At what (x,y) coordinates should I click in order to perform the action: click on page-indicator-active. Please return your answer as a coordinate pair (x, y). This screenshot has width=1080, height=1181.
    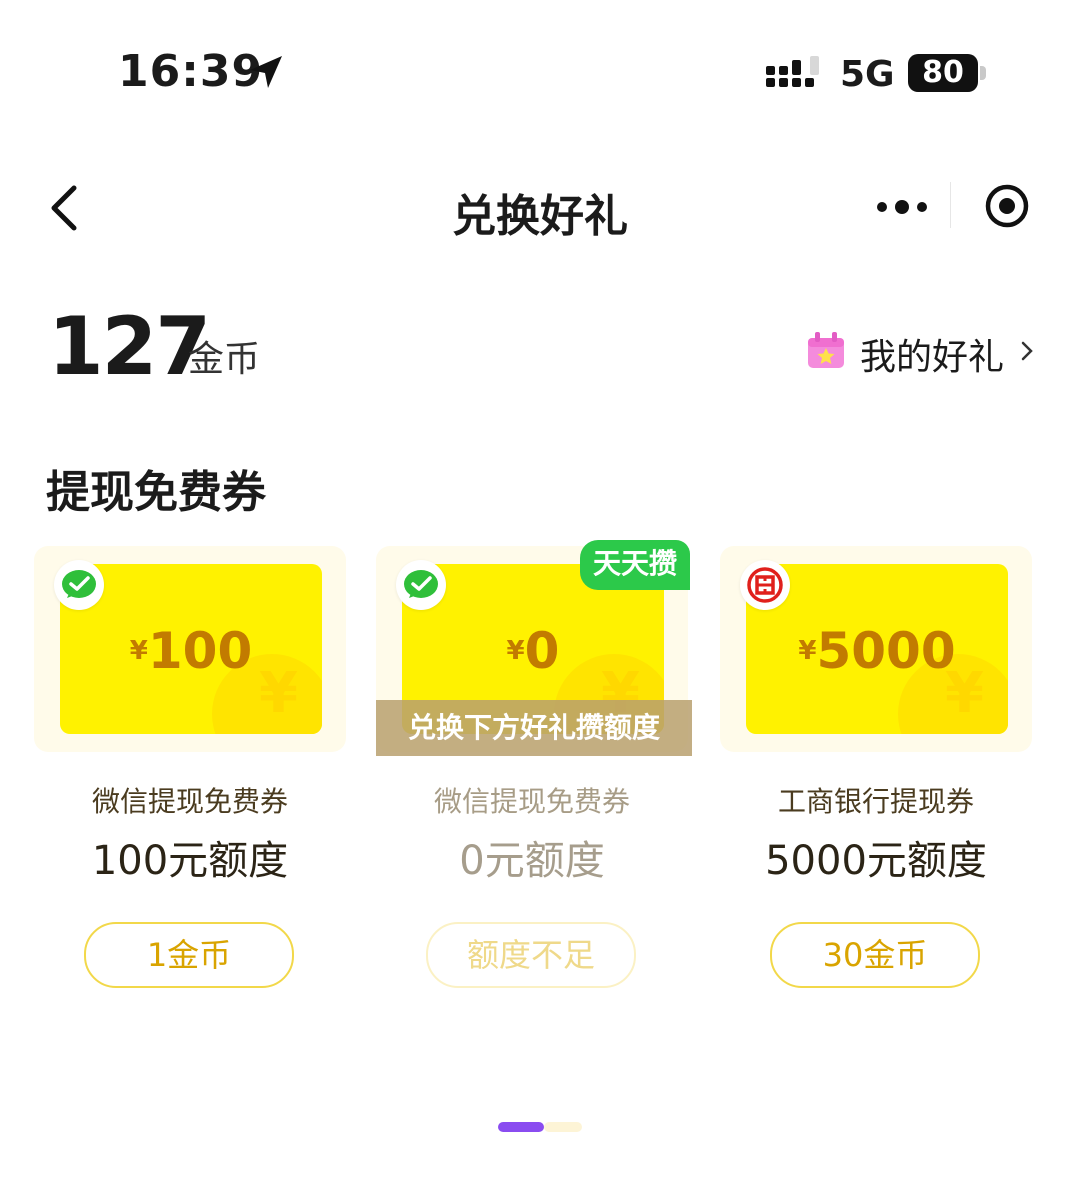
    Looking at the image, I should click on (521, 1127).